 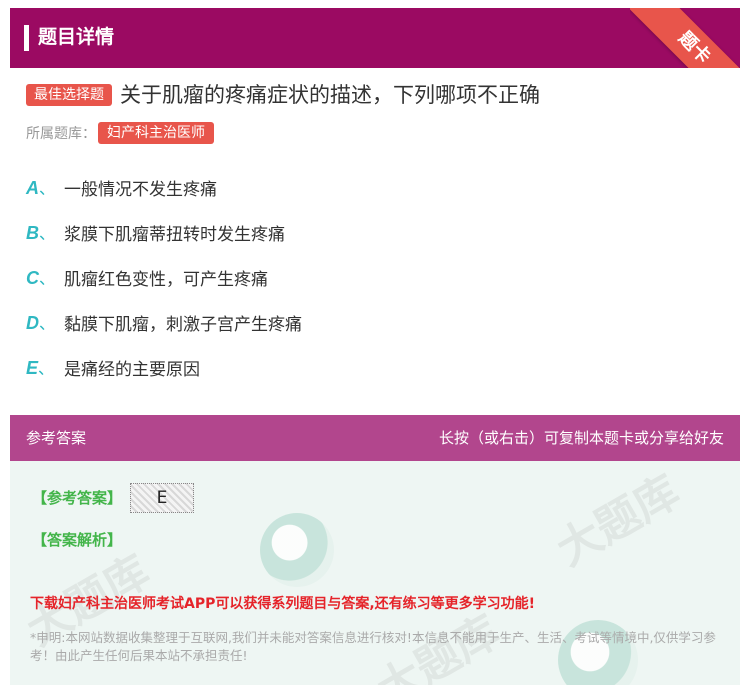 I want to click on option-a: A、 一般情况不发生疼痛, so click(x=121, y=187).